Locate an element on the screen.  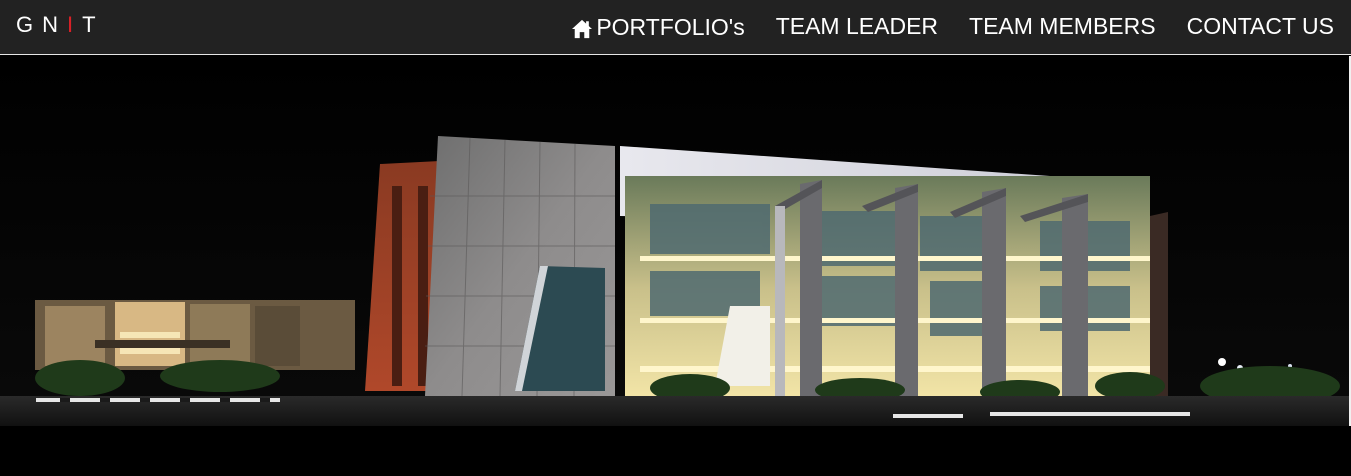
brand-letter-g: G is located at coordinates (25, 24).